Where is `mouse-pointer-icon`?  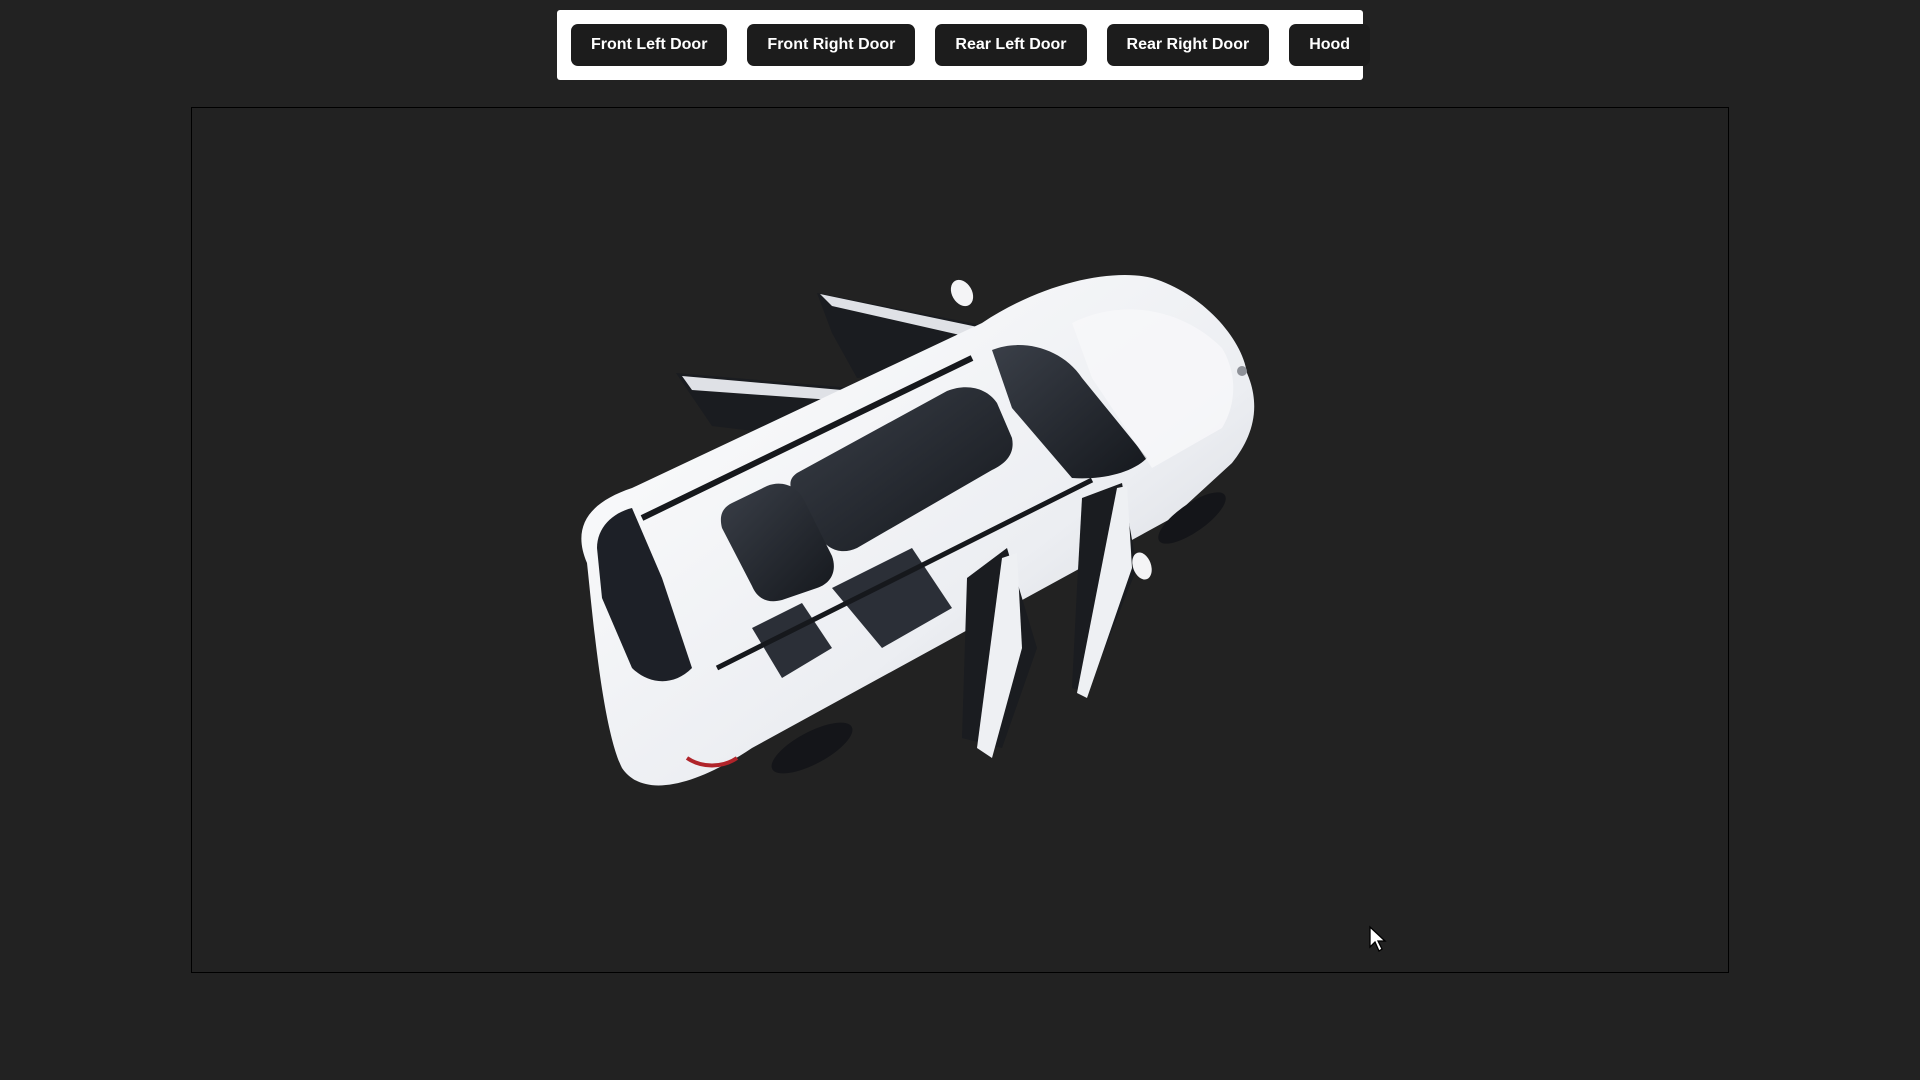 mouse-pointer-icon is located at coordinates (1378, 938).